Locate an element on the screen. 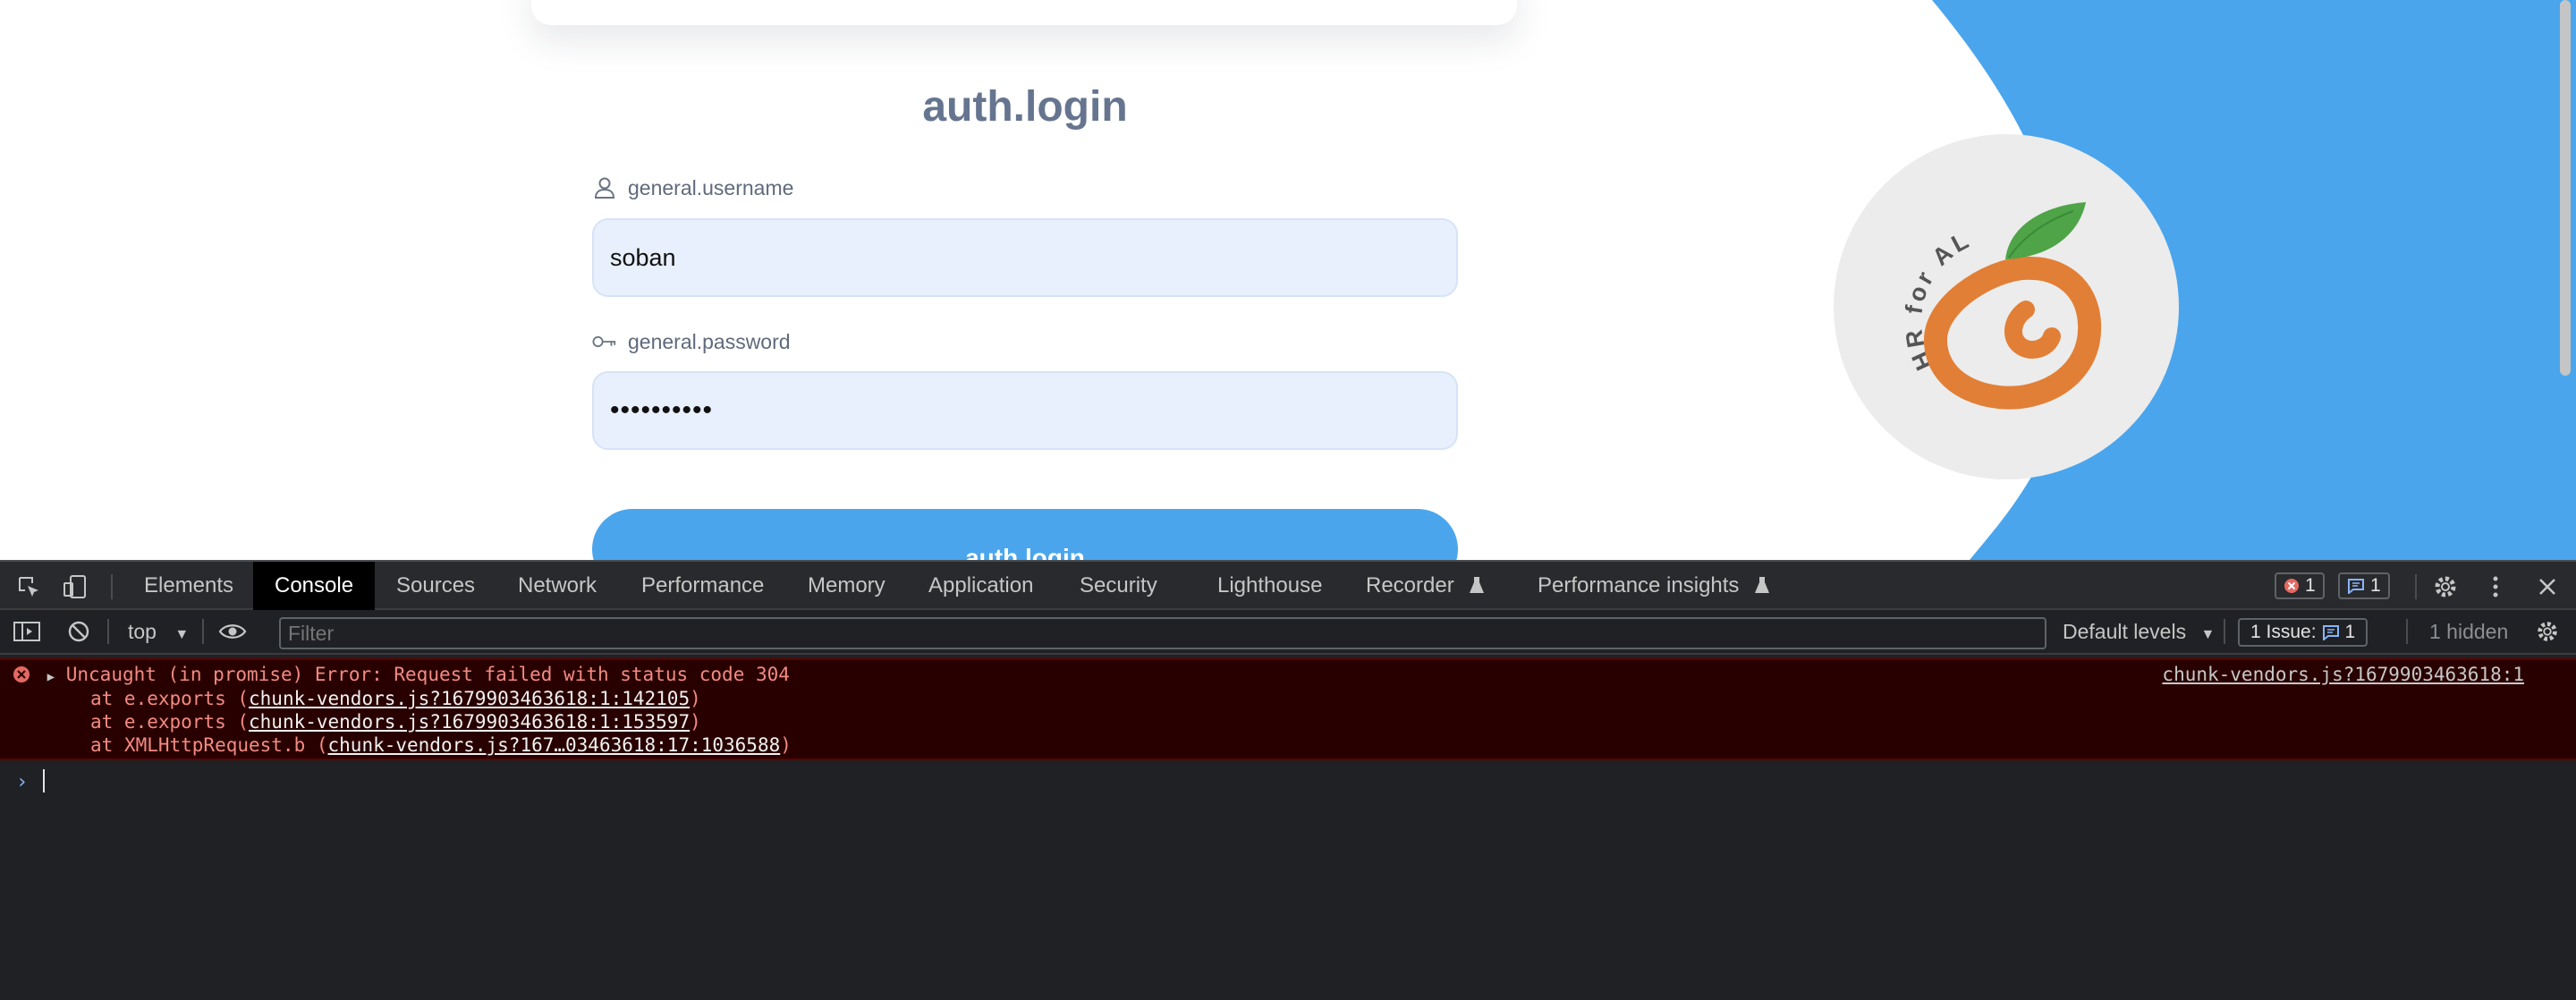  expand-arrow-icon: ▶ is located at coordinates (51, 677).